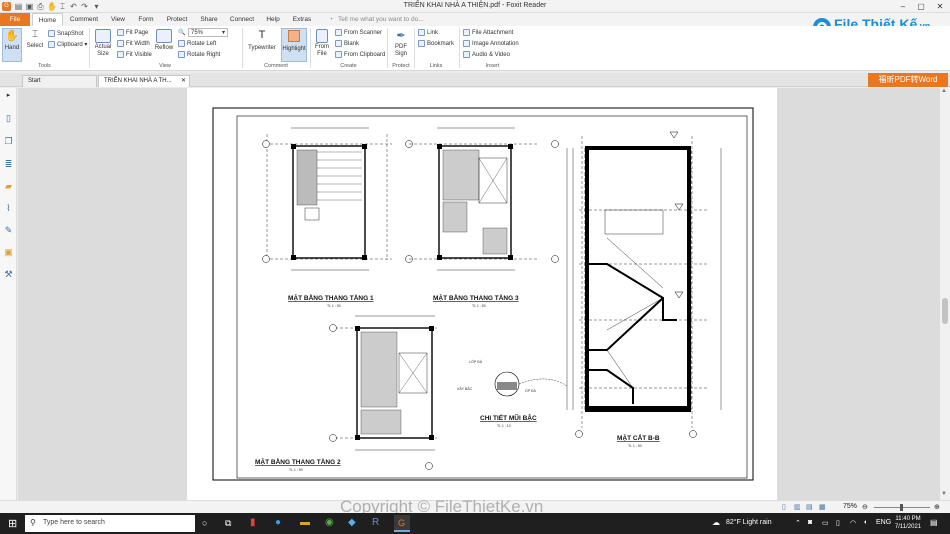 The image size is (950, 534). Describe the element at coordinates (363, 33) in the screenshot. I see `from-scanner-label: From Scanner` at that location.